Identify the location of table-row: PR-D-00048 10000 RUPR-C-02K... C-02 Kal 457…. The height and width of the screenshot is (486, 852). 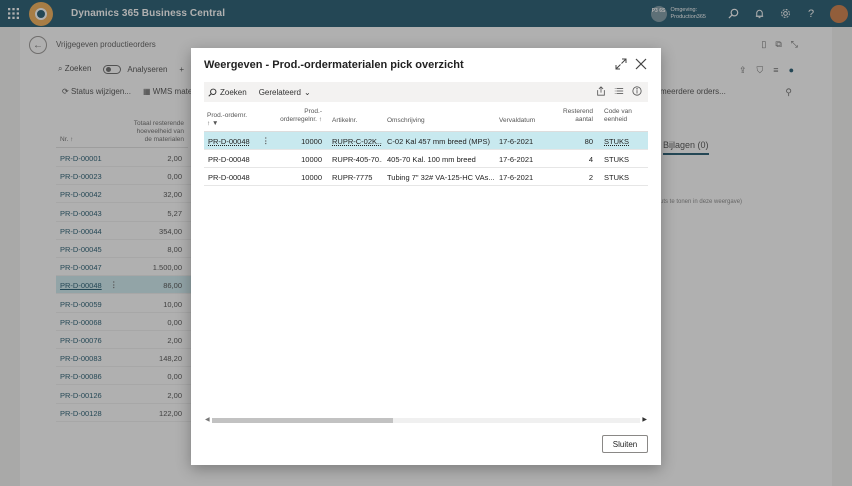
(426, 141).